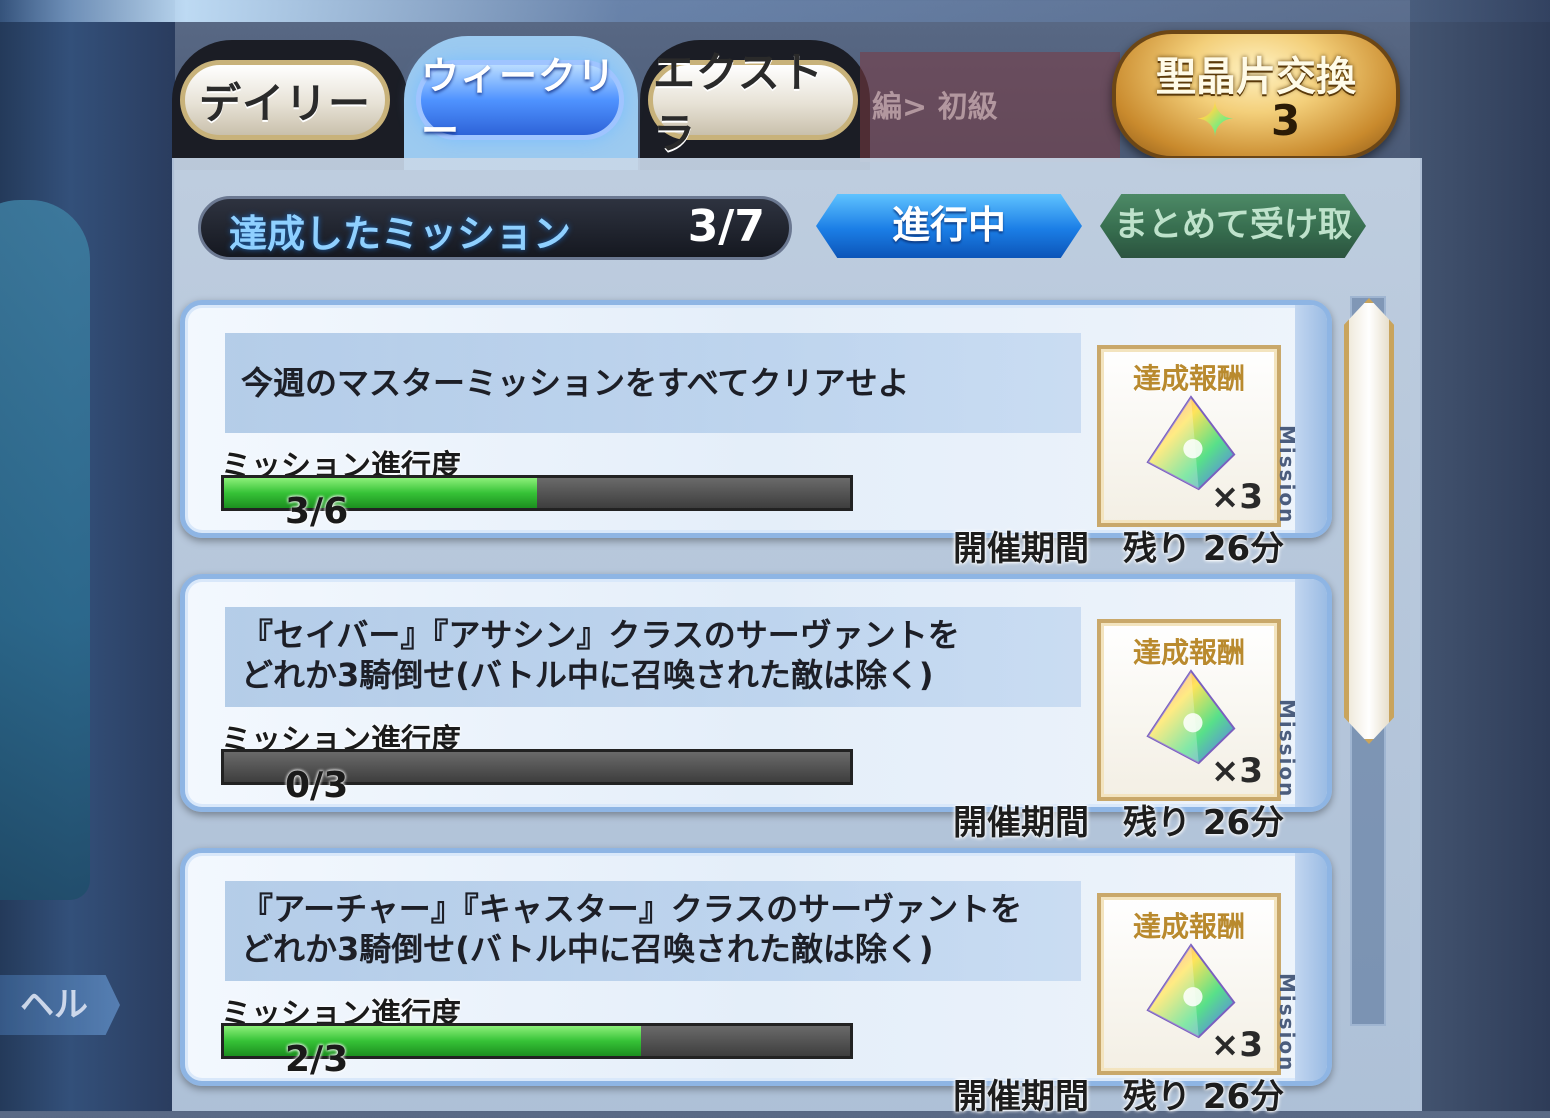 The width and height of the screenshot is (1550, 1118). I want to click on mission-progress-value: 3/6, so click(317, 511).